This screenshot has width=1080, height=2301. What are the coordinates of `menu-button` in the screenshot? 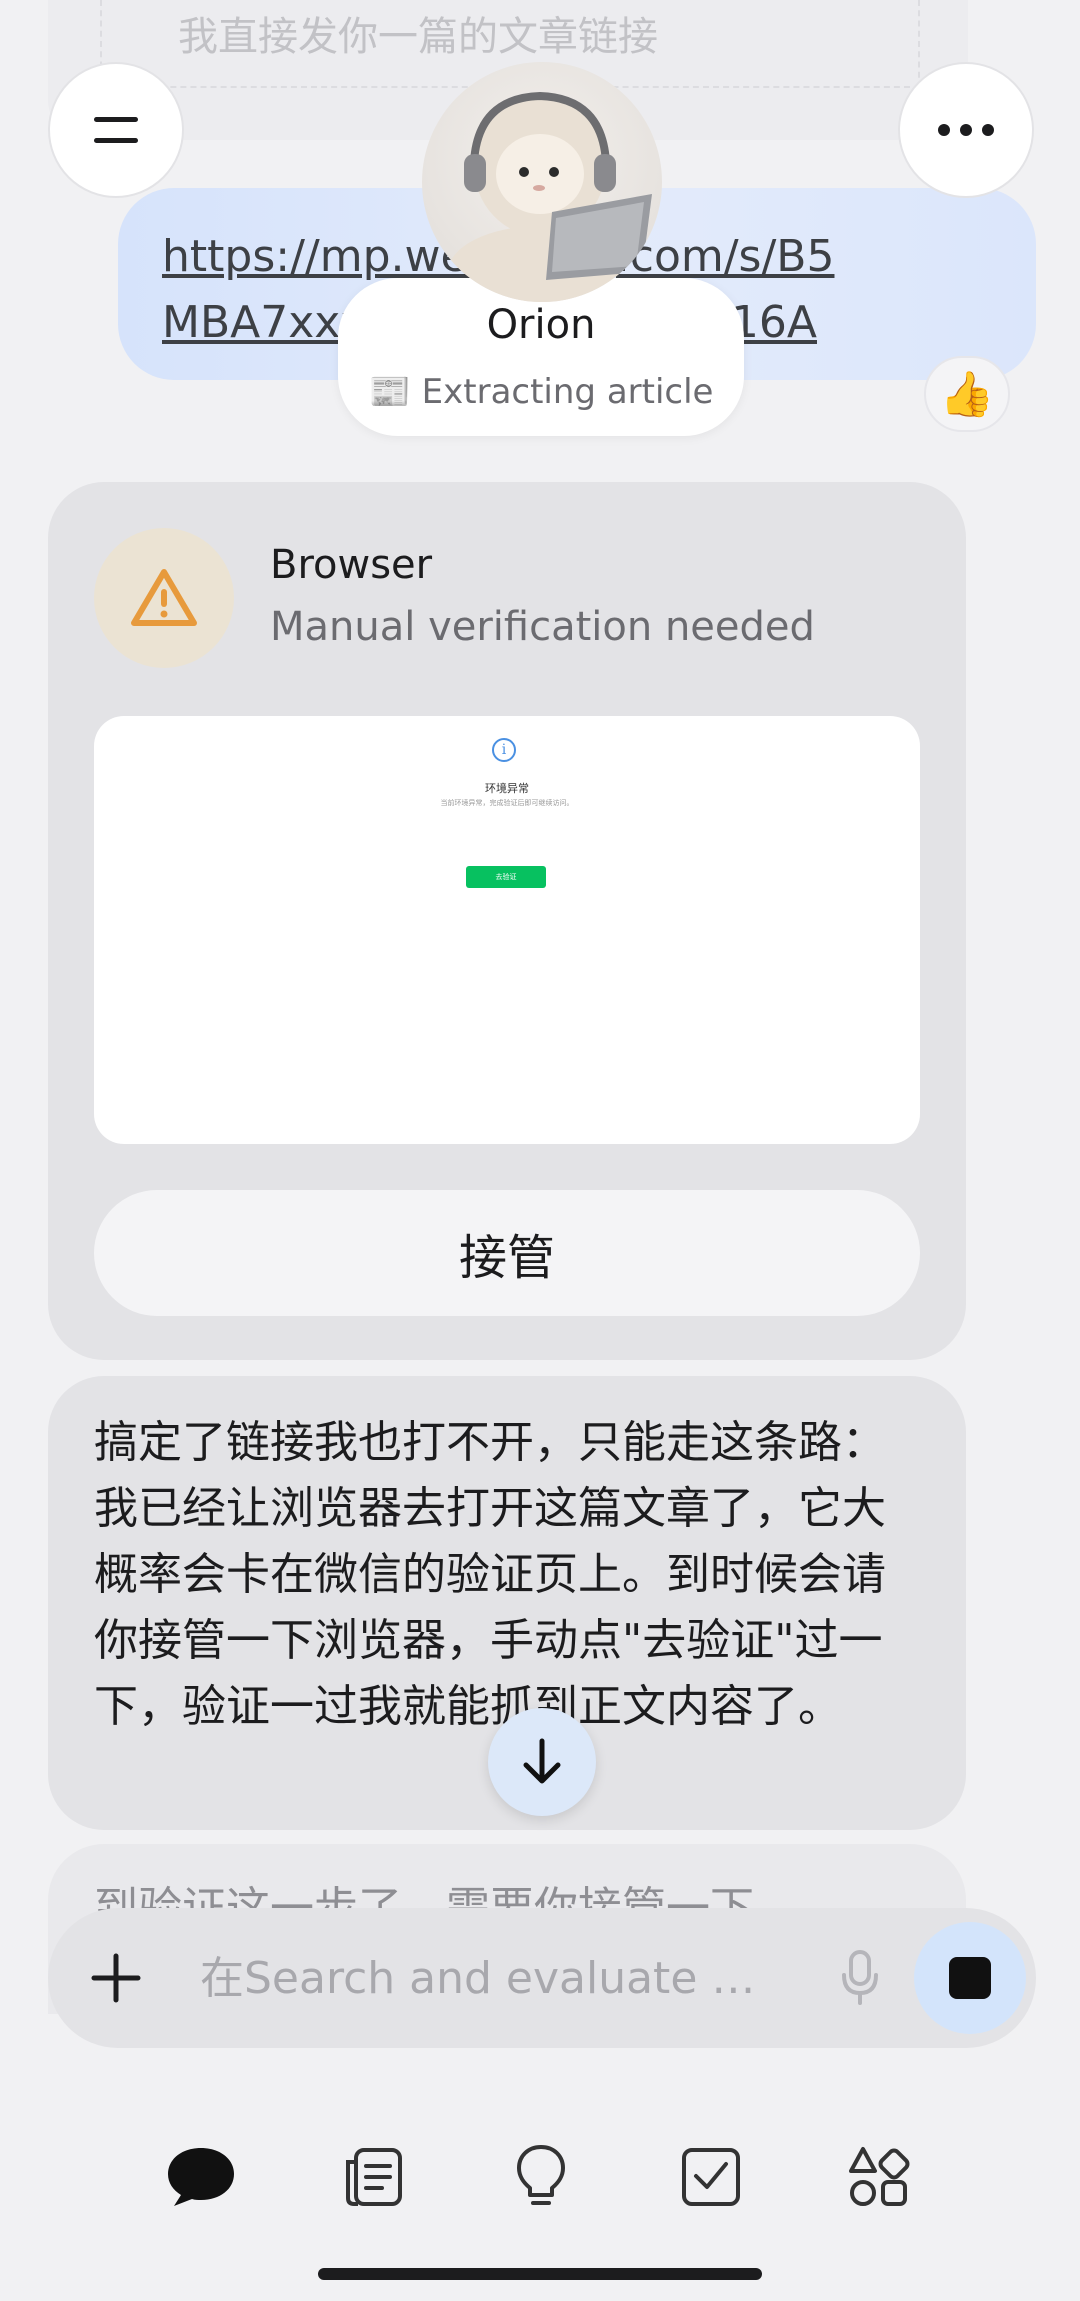 It's located at (116, 130).